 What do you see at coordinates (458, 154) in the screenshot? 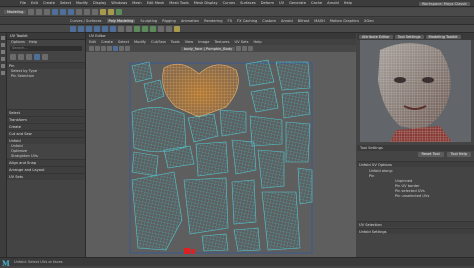
I see `tool-help-button: Tool Help` at bounding box center [458, 154].